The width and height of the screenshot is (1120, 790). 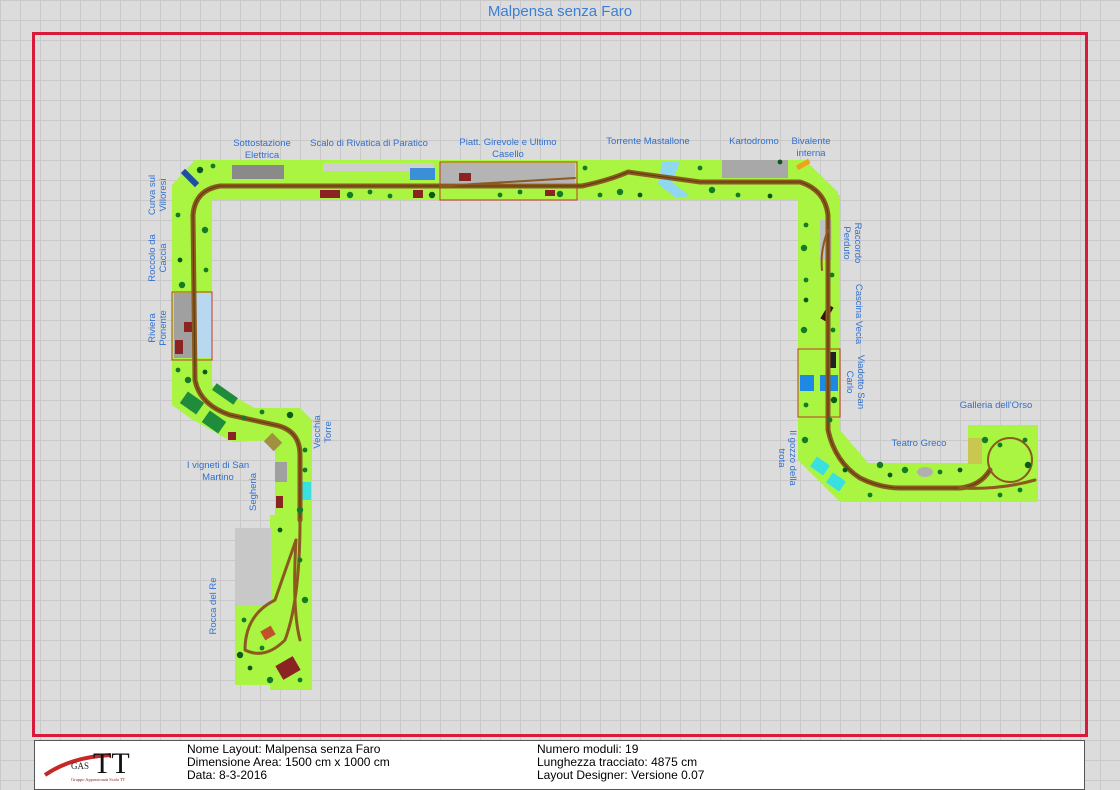 What do you see at coordinates (781, 458) in the screenshot?
I see `label-gozzo-2: trota` at bounding box center [781, 458].